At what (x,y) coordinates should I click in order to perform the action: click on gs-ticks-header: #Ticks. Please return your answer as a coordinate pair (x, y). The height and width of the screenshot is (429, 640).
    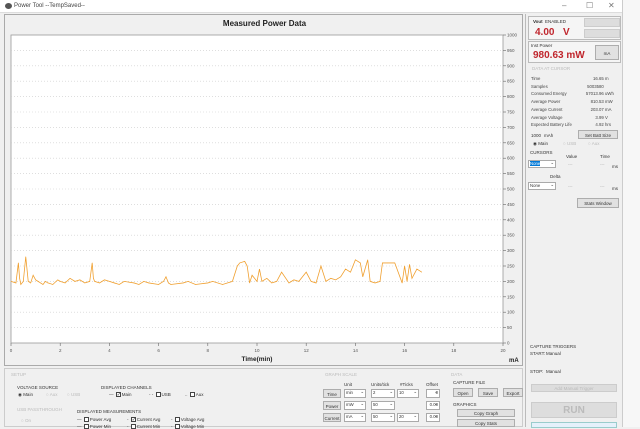
    Looking at the image, I should click on (406, 384).